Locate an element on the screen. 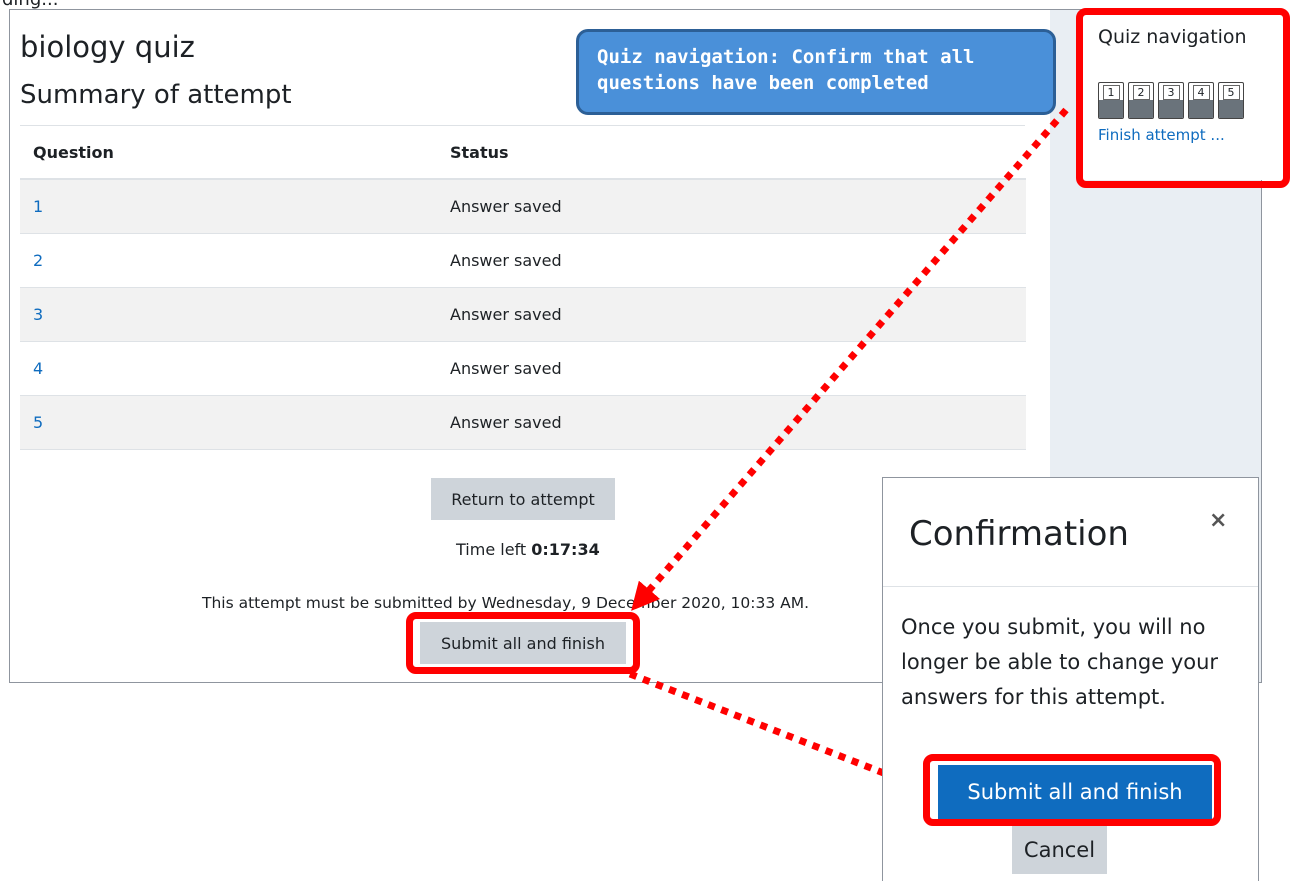 Image resolution: width=1293 pixels, height=881 pixels. table-row: 2 Answer saved is located at coordinates (523, 261).